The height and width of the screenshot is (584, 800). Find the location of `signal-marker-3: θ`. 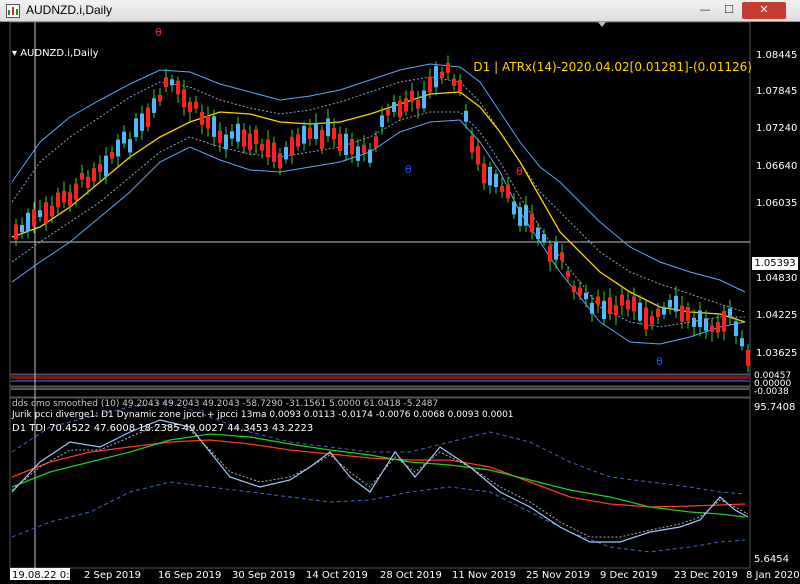

signal-marker-3: θ is located at coordinates (519, 171).